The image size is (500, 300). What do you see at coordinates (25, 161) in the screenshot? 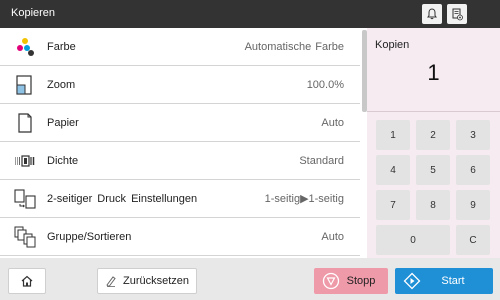
I see `density-icon` at bounding box center [25, 161].